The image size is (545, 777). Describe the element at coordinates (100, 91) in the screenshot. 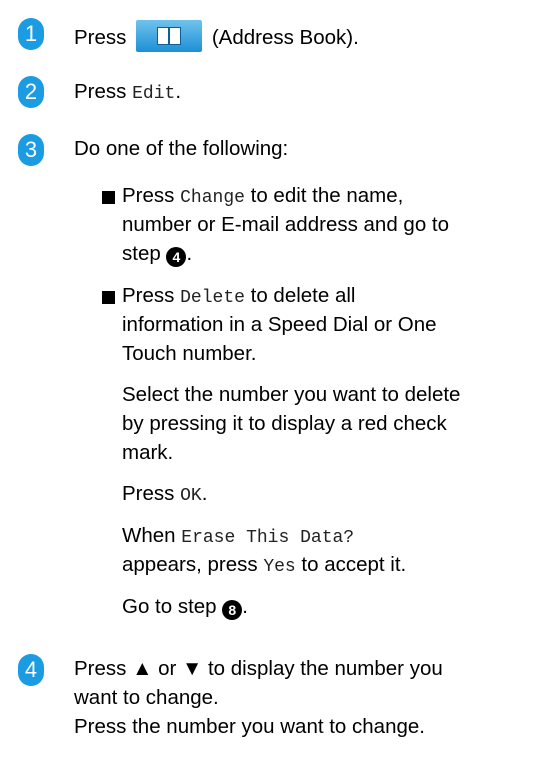

I see `step-2-press: Press` at that location.